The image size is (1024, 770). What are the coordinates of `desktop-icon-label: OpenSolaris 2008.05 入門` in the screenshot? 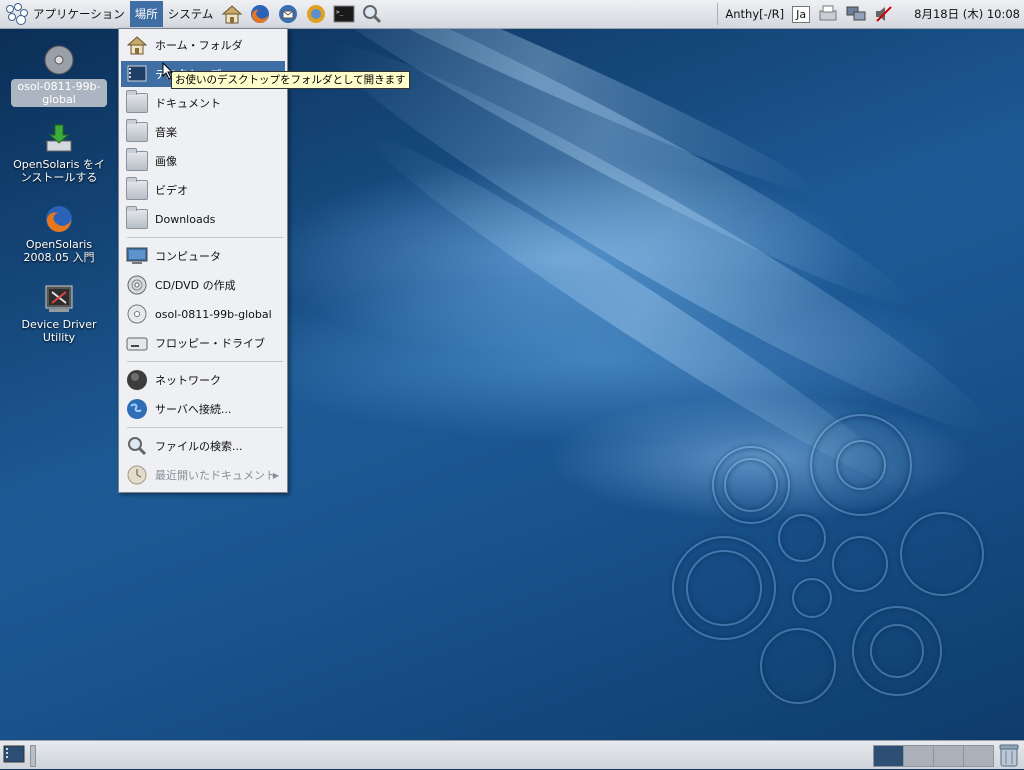 It's located at (59, 251).